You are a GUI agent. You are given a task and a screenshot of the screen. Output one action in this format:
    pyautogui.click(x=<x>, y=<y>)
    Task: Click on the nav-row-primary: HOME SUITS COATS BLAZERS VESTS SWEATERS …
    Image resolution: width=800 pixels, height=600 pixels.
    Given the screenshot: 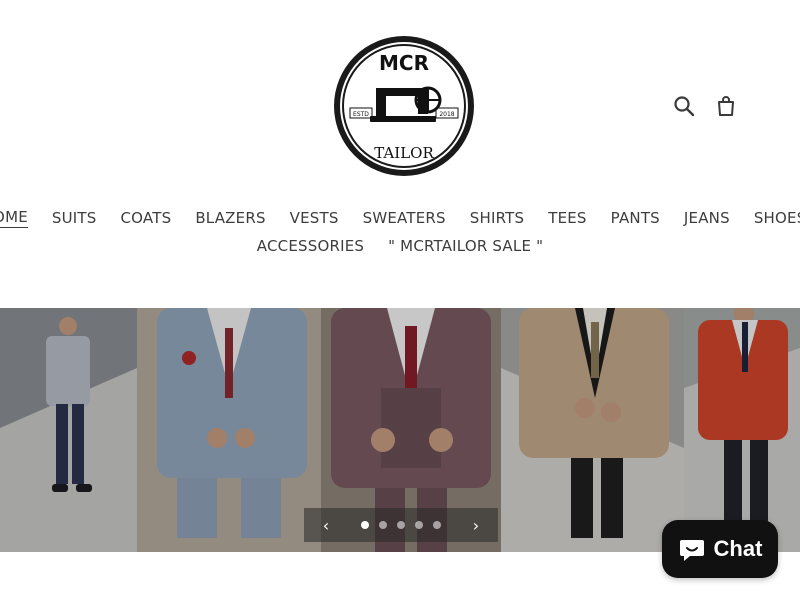 What is the action you would take?
    pyautogui.click(x=400, y=218)
    